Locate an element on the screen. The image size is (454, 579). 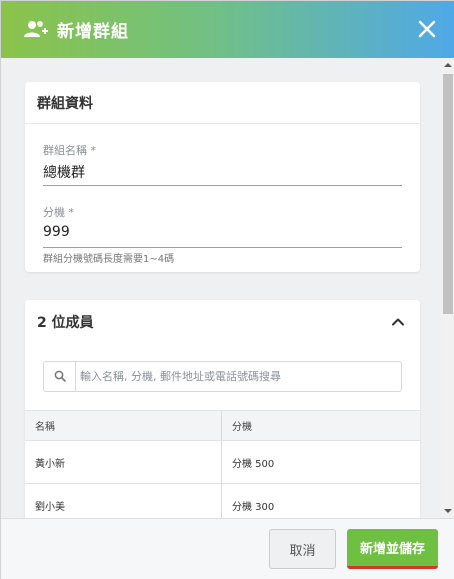
cancel-button: 取消 is located at coordinates (302, 549).